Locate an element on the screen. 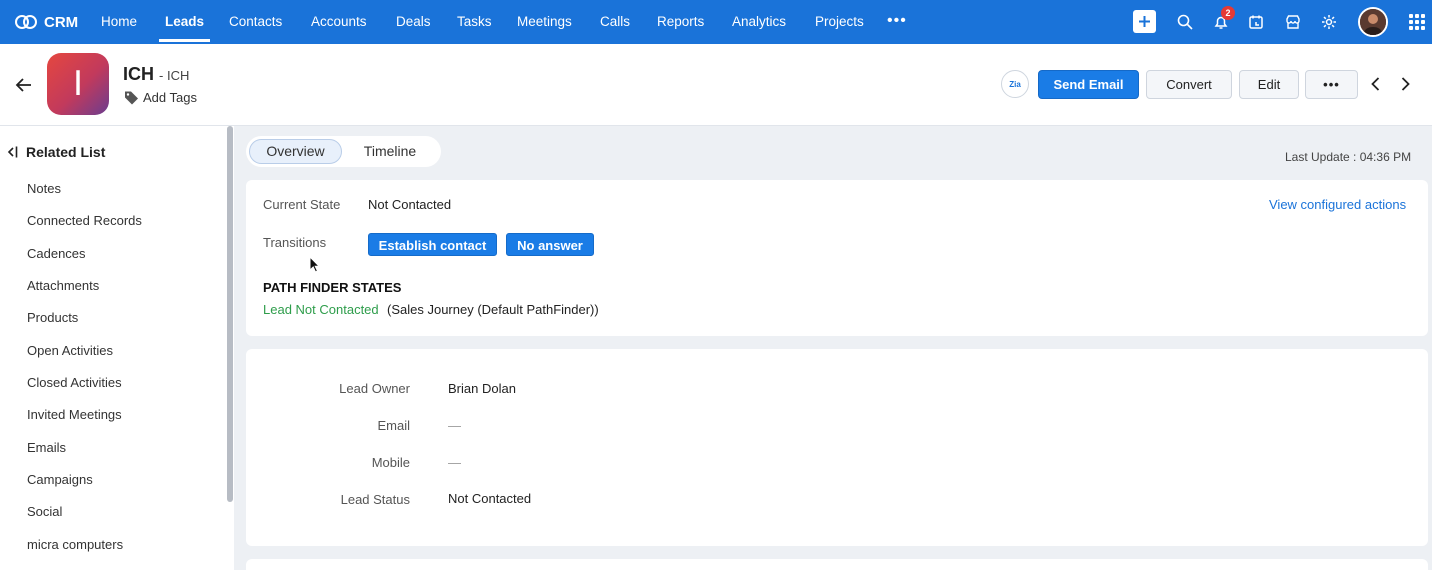 The image size is (1432, 570). brand-name: CRM is located at coordinates (61, 22).